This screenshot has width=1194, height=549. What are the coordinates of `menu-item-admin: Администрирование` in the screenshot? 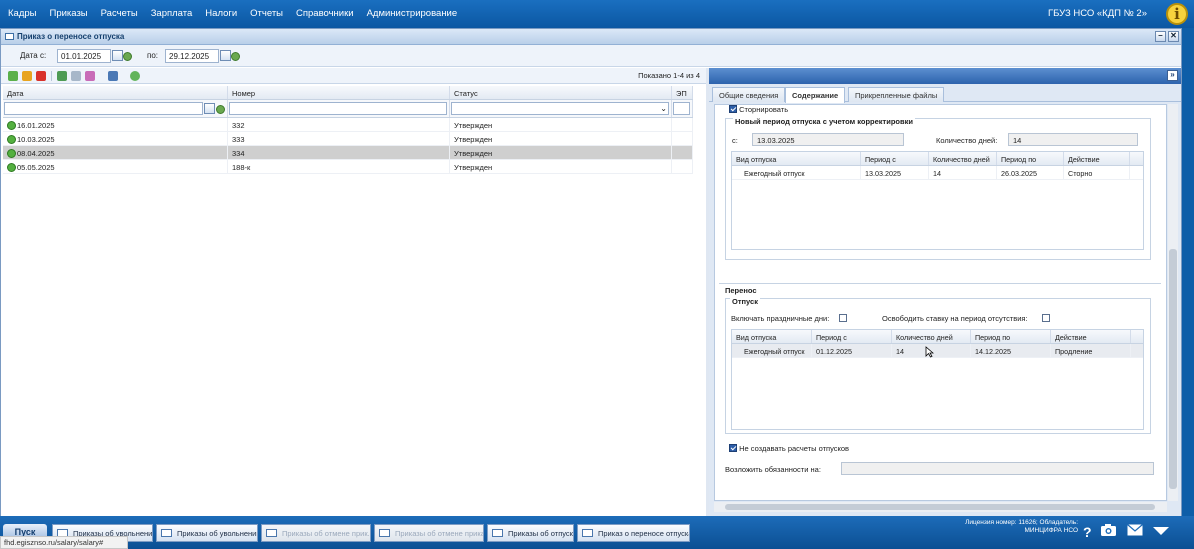 It's located at (412, 13).